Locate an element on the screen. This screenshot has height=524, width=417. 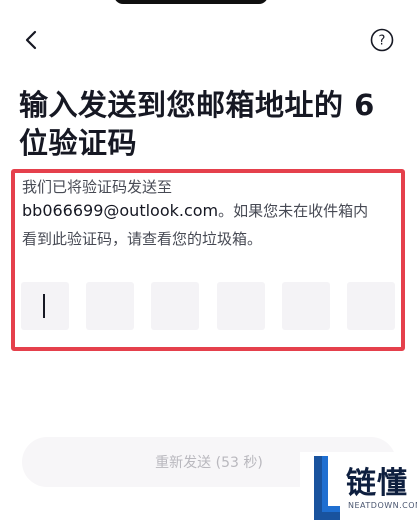
chevron-left-icon is located at coordinates (31, 40).